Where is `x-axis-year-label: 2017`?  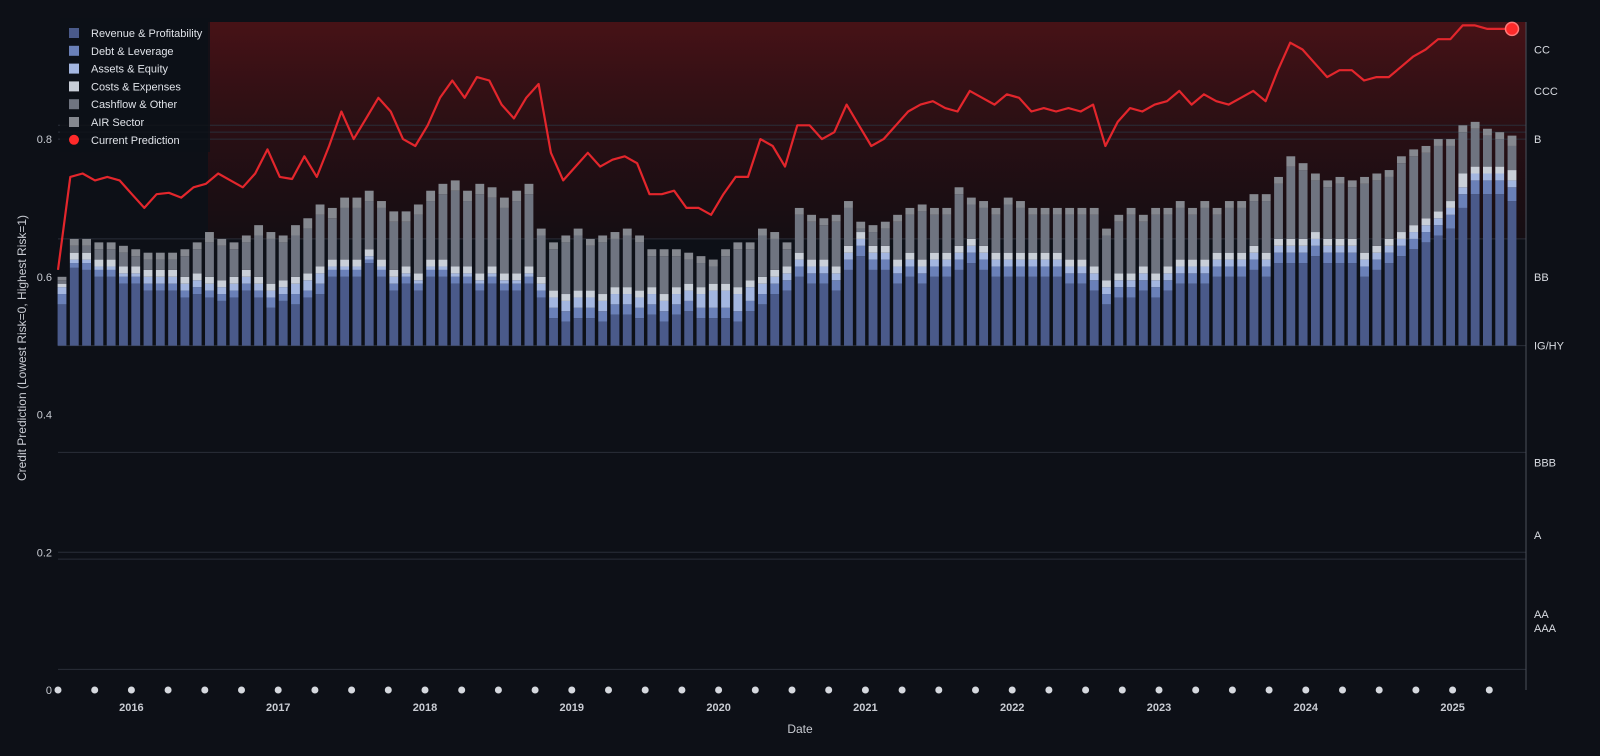
x-axis-year-label: 2017 is located at coordinates (278, 708).